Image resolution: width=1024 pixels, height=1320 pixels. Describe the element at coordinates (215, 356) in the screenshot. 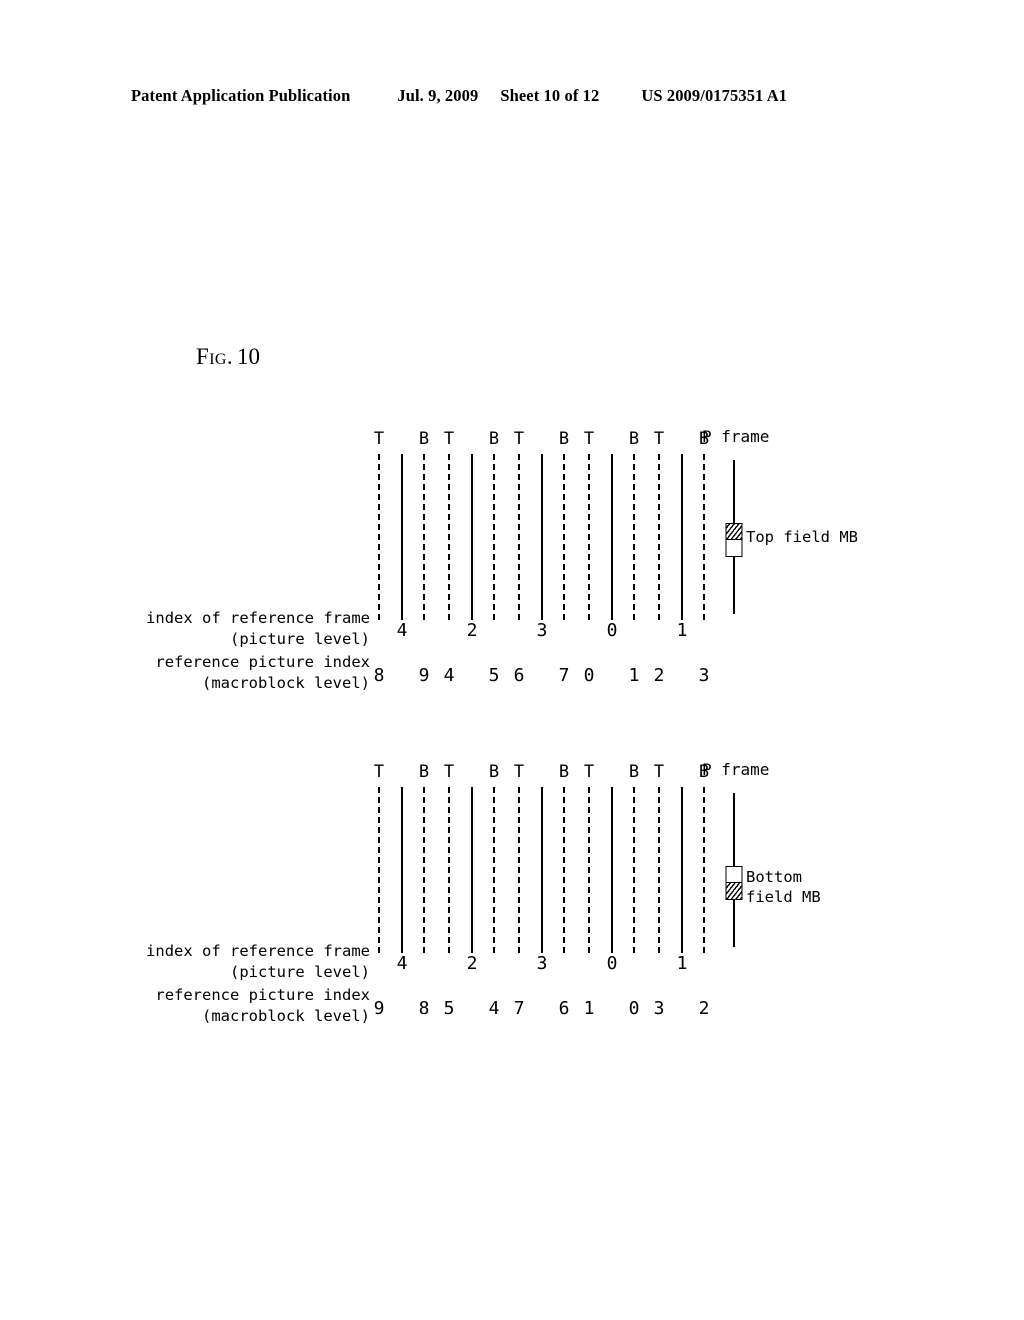

I see `figure-label-word: Fig.` at that location.